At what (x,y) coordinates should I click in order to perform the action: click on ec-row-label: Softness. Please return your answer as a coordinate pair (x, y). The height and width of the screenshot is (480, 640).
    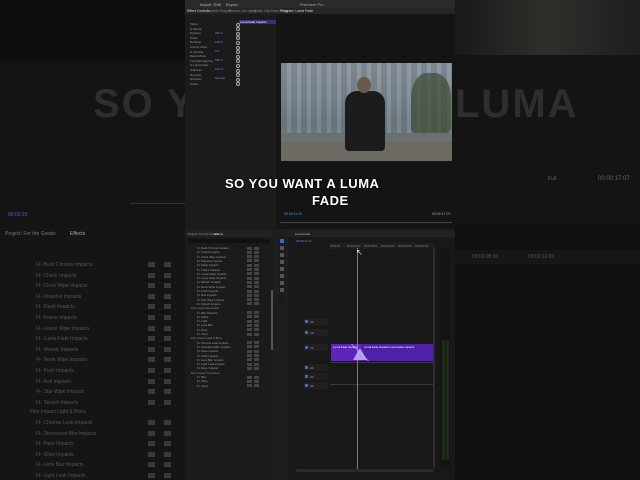
    Looking at the image, I should click on (196, 70).